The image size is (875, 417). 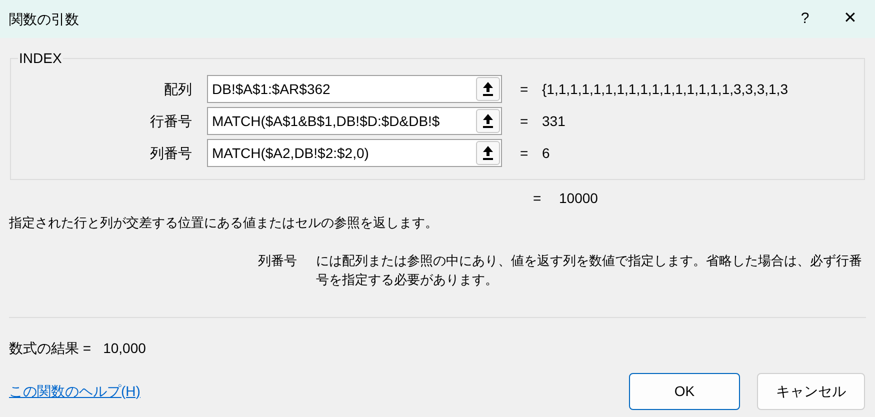 I want to click on formula-result-value: 10,000, so click(x=124, y=348).